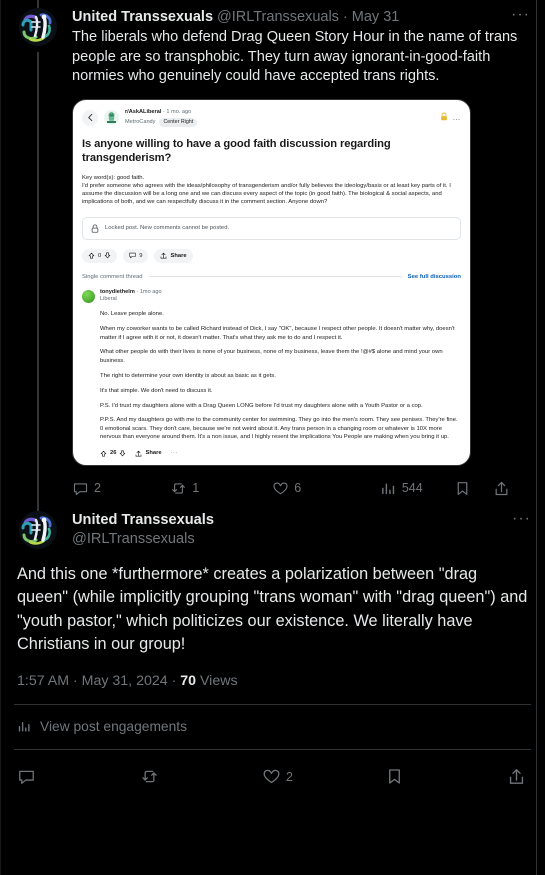  I want to click on reply-button: 2, so click(121, 488).